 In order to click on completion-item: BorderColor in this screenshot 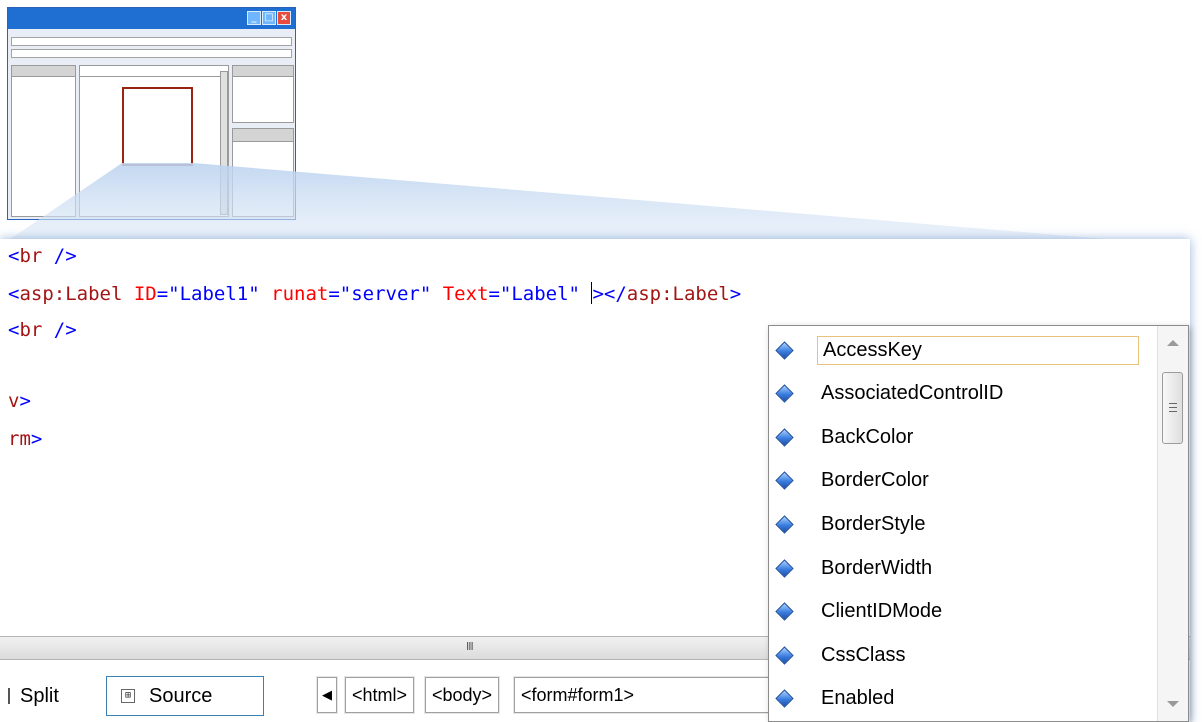, I will do `click(853, 481)`.